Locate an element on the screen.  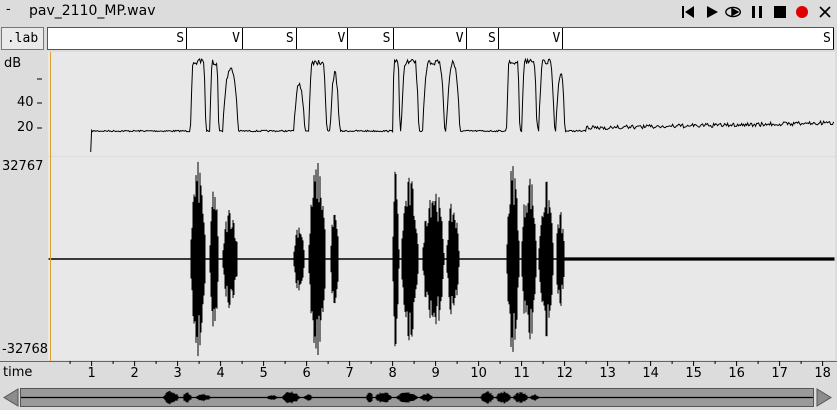
label-tier: SVSVSVSVS is located at coordinates (440, 38).